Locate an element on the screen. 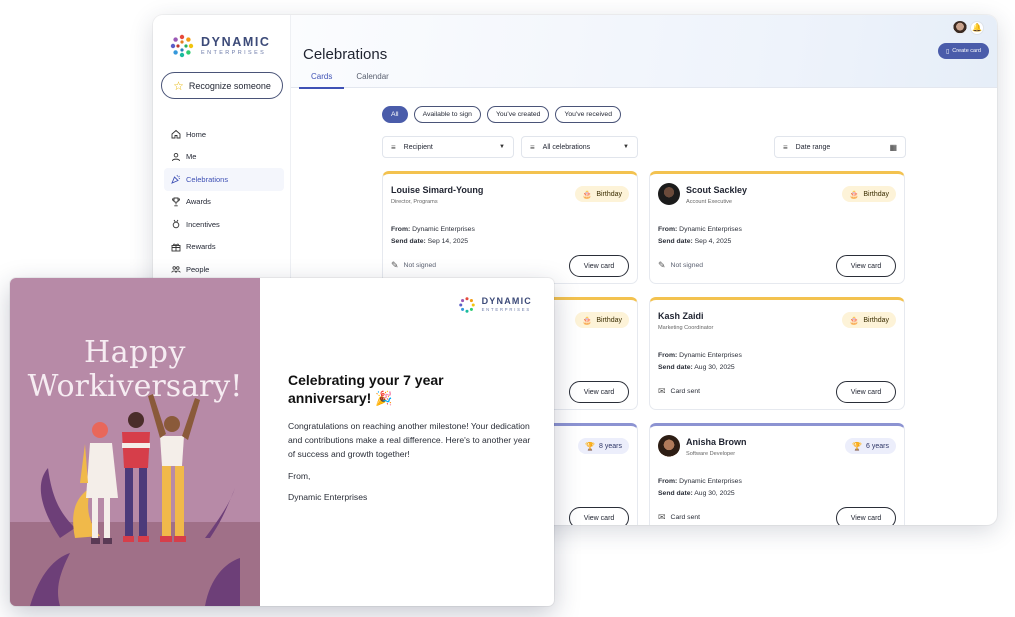 The image size is (1015, 617). sidebar-item-label: Celebrations is located at coordinates (207, 179).